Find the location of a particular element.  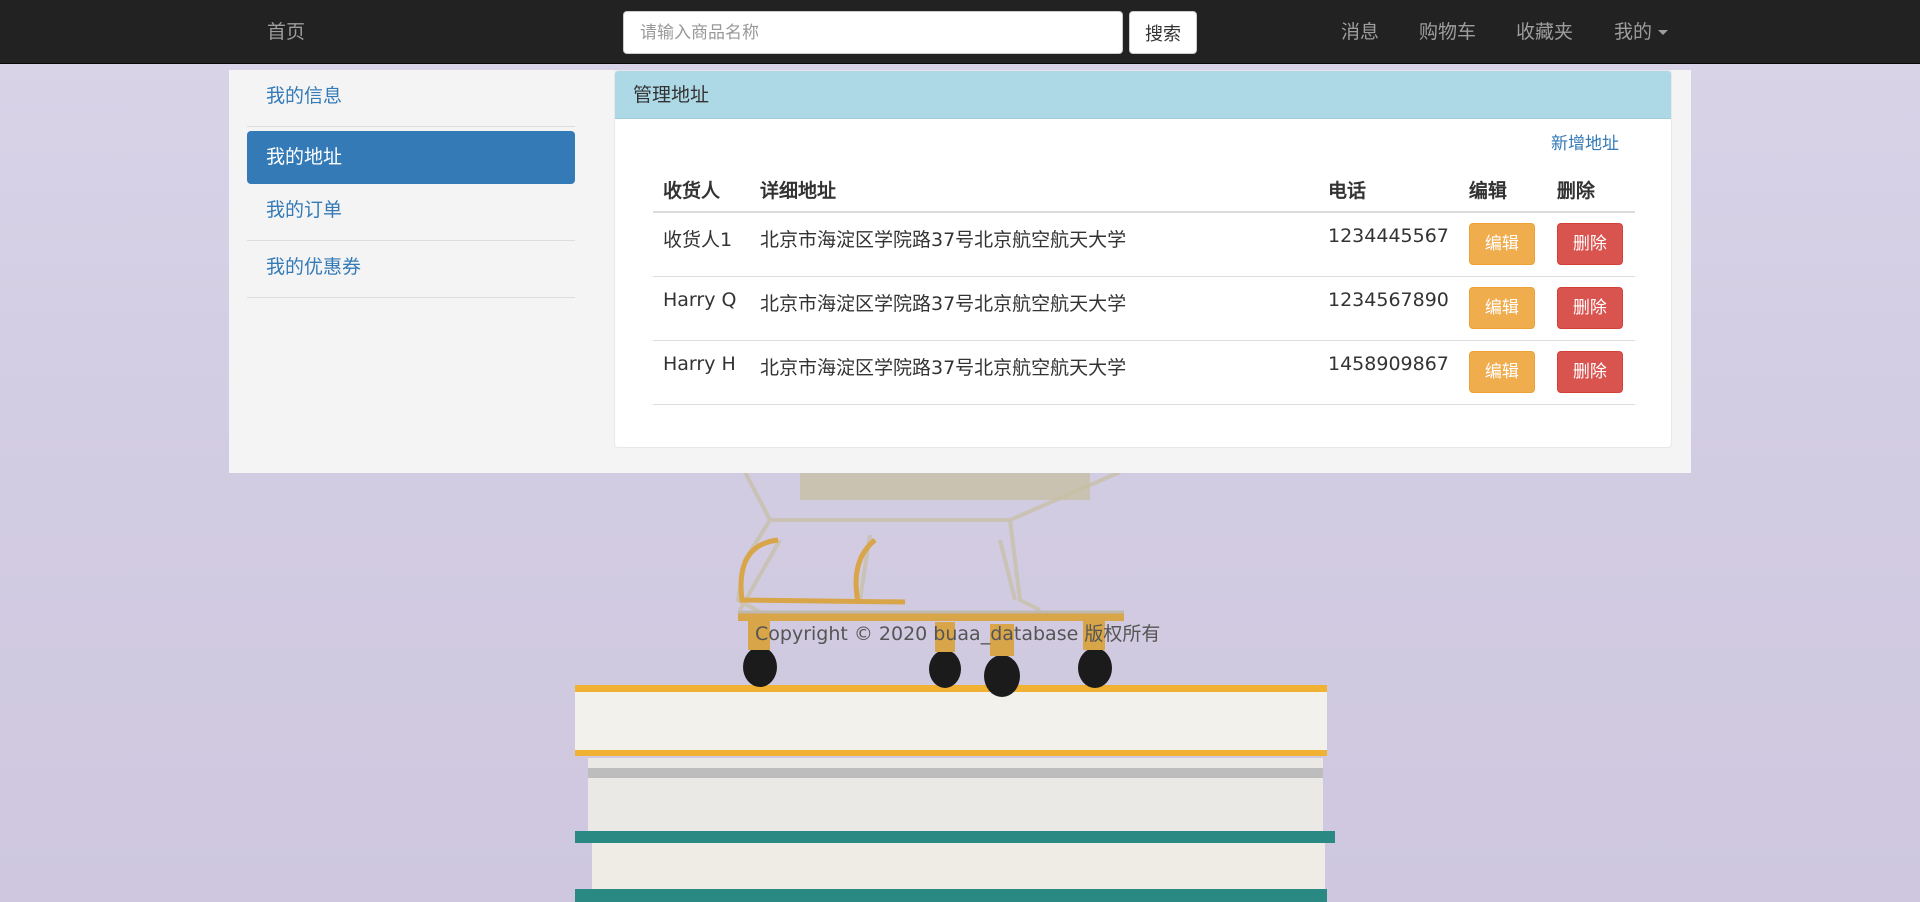

copyright-footer: Copyright © 2020 buaa_database 版权所有 is located at coordinates (958, 634).